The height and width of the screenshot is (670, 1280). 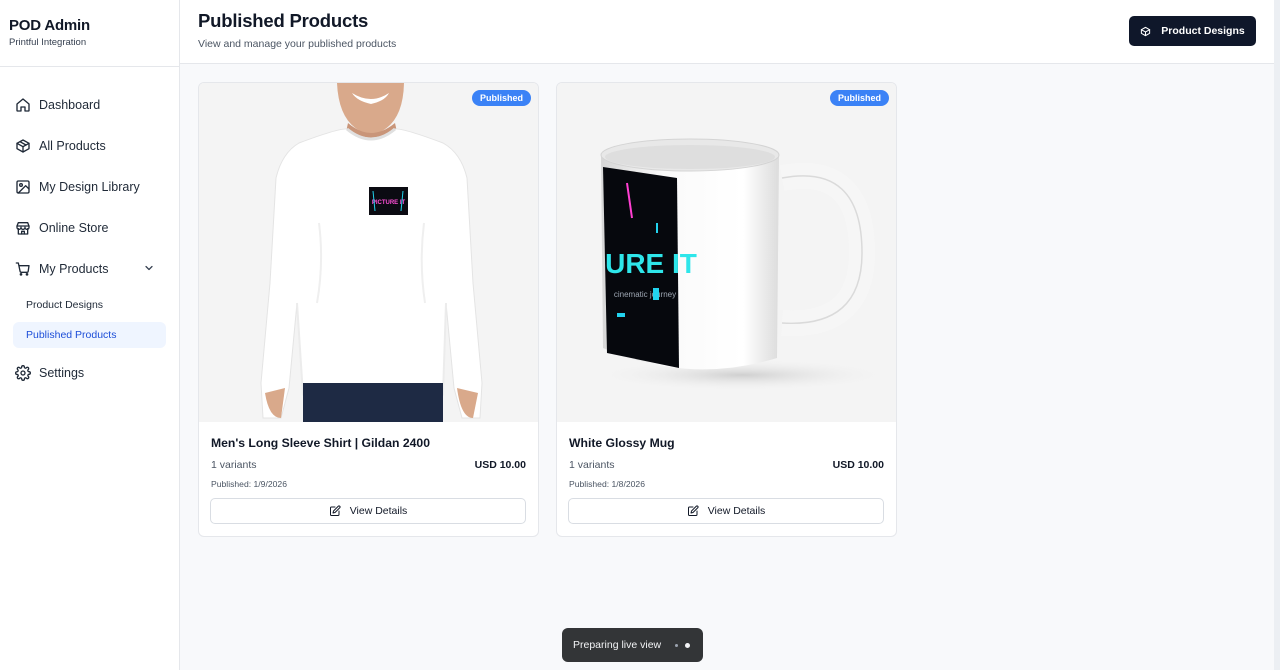 I want to click on gear-icon, so click(x=23, y=372).